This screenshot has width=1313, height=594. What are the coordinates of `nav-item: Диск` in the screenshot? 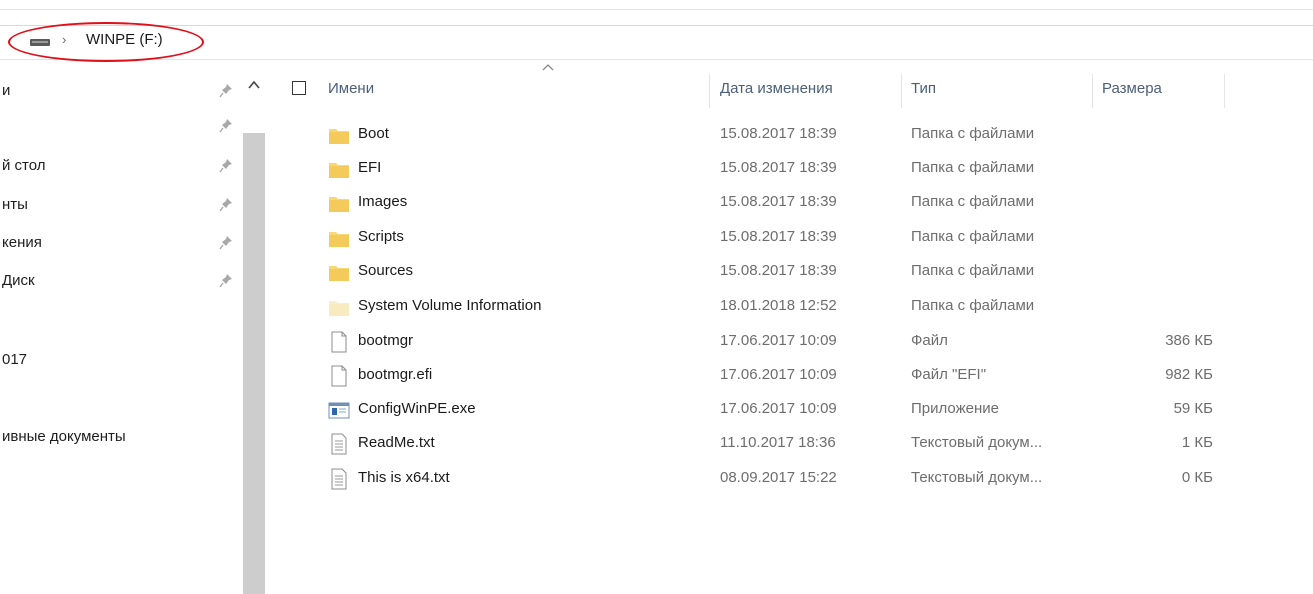 It's located at (120, 282).